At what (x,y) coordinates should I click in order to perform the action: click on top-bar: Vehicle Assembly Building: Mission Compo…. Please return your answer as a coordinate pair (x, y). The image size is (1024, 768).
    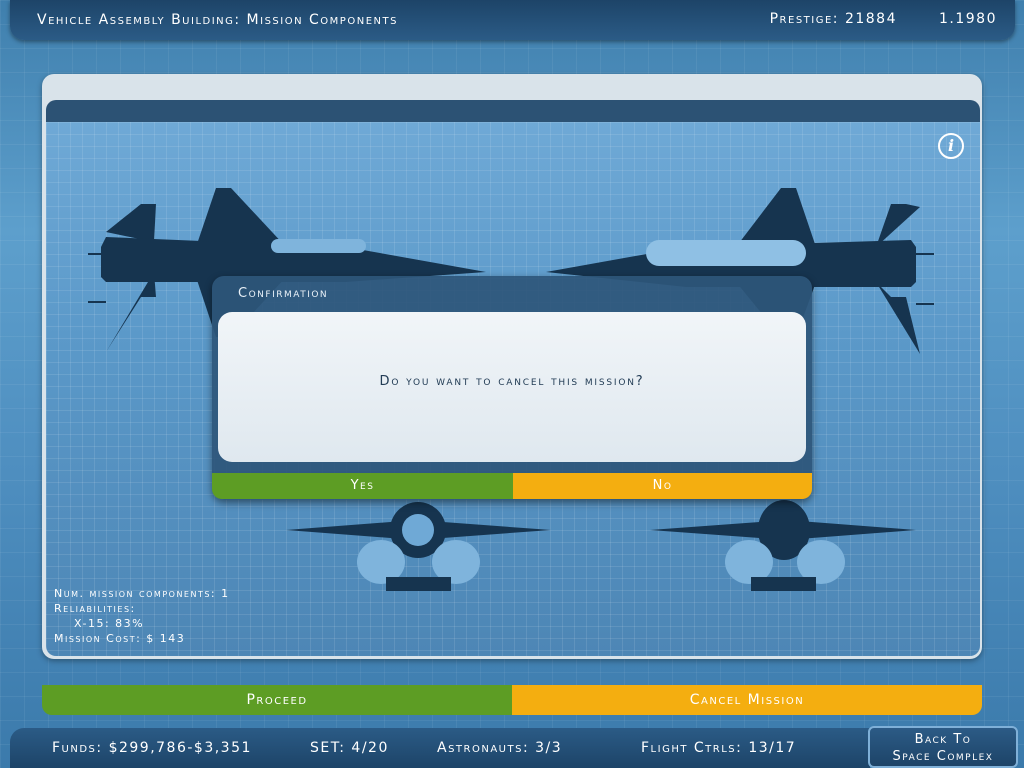
    Looking at the image, I should click on (512, 20).